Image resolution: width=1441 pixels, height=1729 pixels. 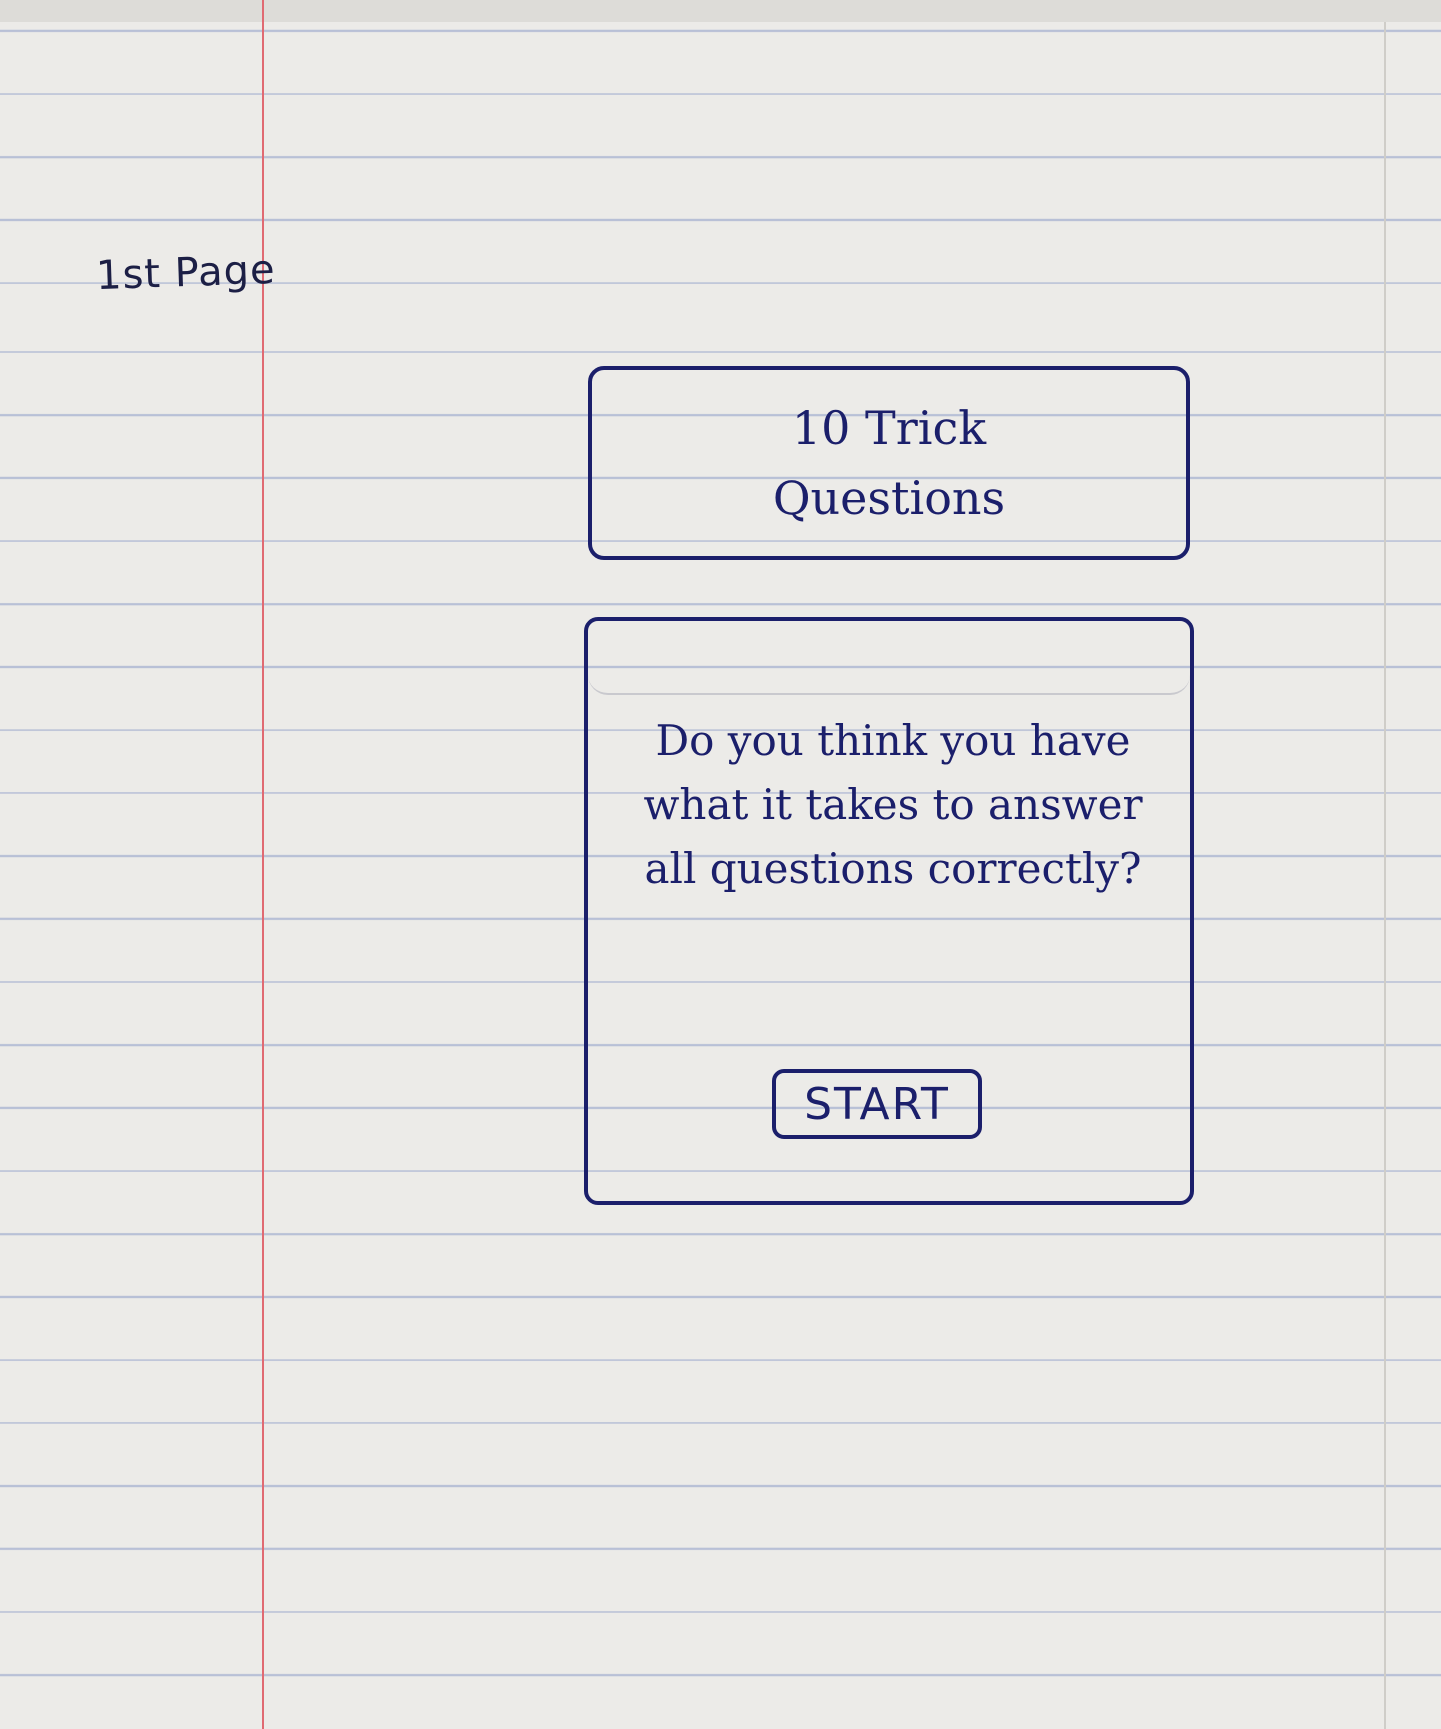 I want to click on title-card: 10 Trick Questions, so click(x=889, y=463).